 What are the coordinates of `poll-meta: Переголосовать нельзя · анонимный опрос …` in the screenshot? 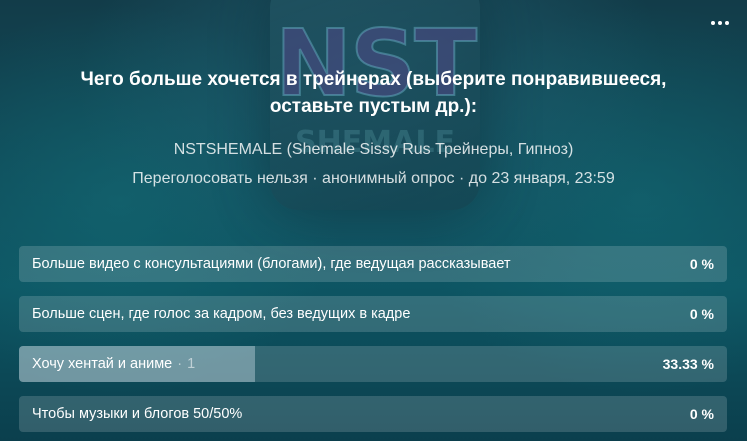 It's located at (373, 178).